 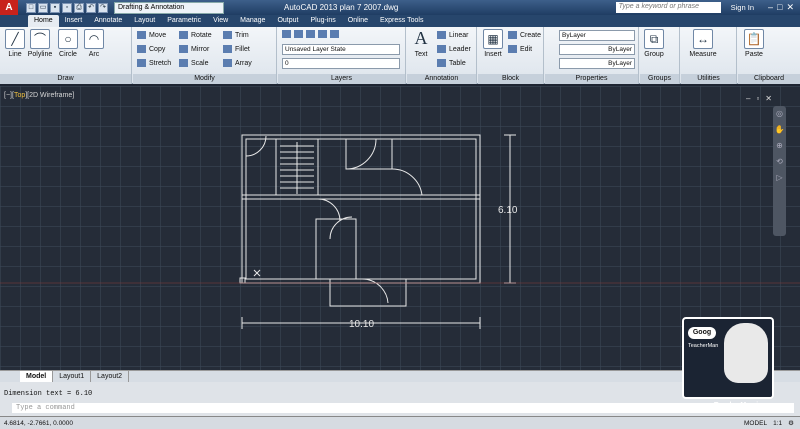 I want to click on command-input: Type a command, so click(x=403, y=408).